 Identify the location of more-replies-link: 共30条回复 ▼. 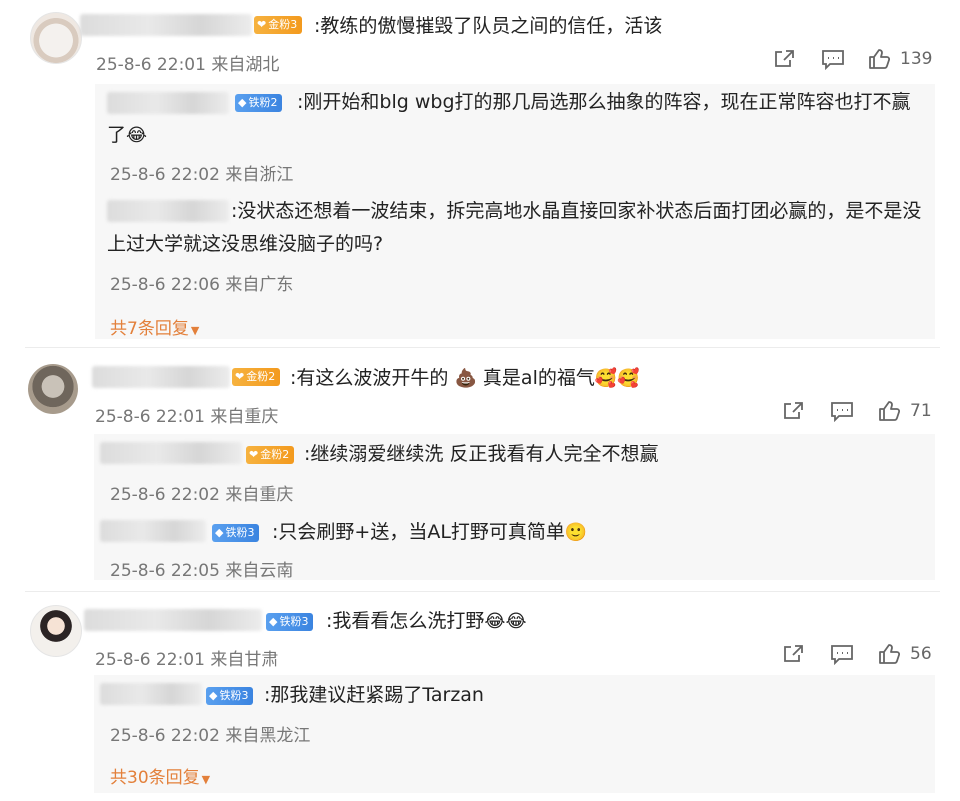
(160, 775).